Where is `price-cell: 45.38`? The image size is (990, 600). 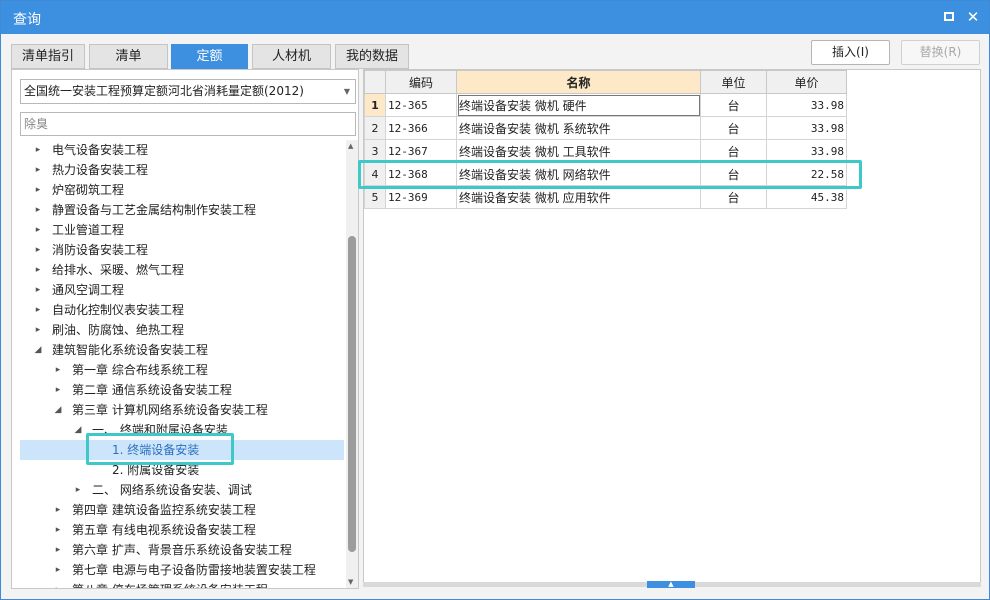 price-cell: 45.38 is located at coordinates (806, 197).